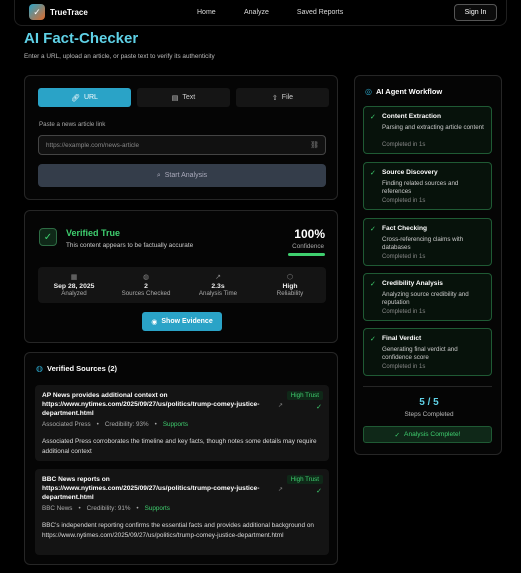 Image resolution: width=521 pixels, height=573 pixels. Describe the element at coordinates (309, 234) in the screenshot. I see `confidence-value: 100%` at that location.